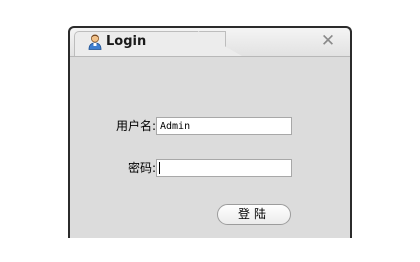 This screenshot has width=420, height=262. Describe the element at coordinates (159, 168) in the screenshot. I see `text-caret` at that location.